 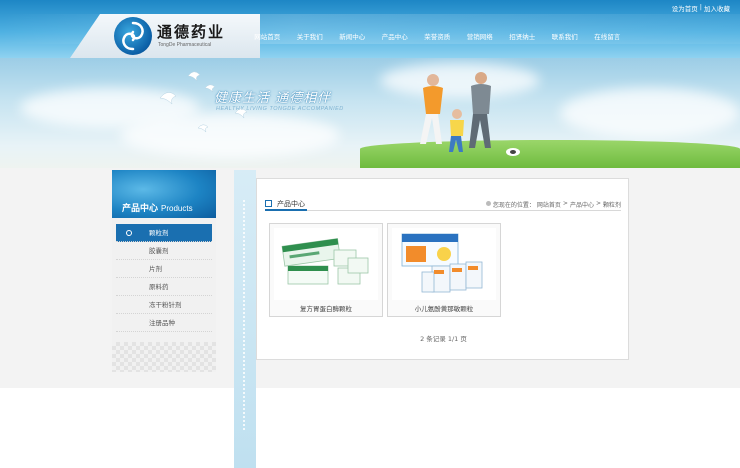 I want to click on family-illustration, so click(x=470, y=114).